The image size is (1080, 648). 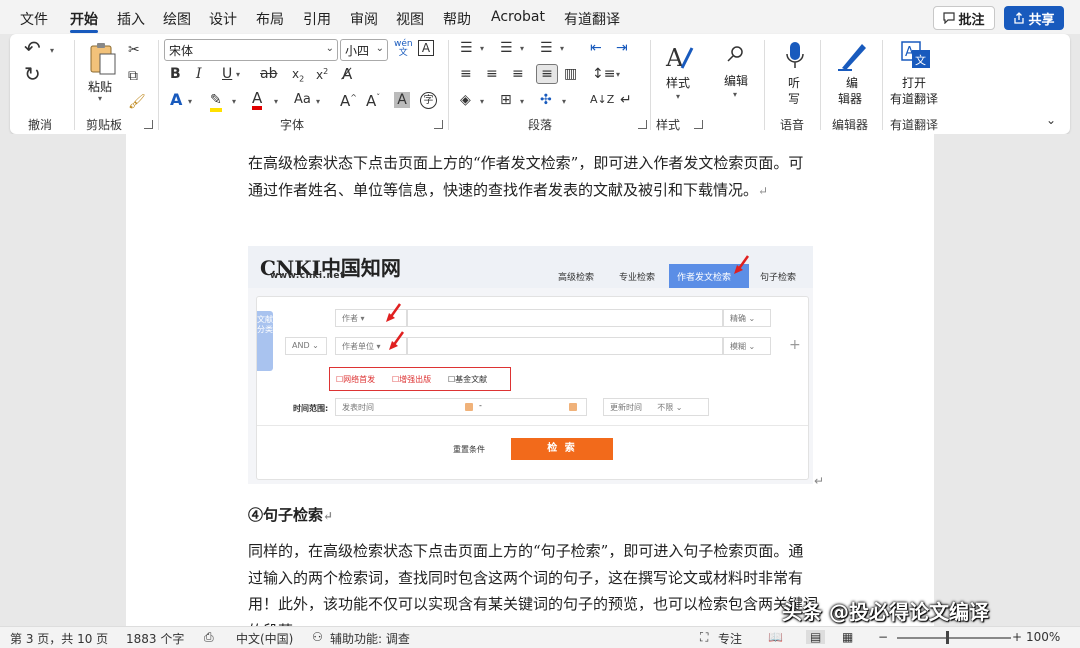 What do you see at coordinates (348, 99) in the screenshot?
I see `grow-font-icon: A^` at bounding box center [348, 99].